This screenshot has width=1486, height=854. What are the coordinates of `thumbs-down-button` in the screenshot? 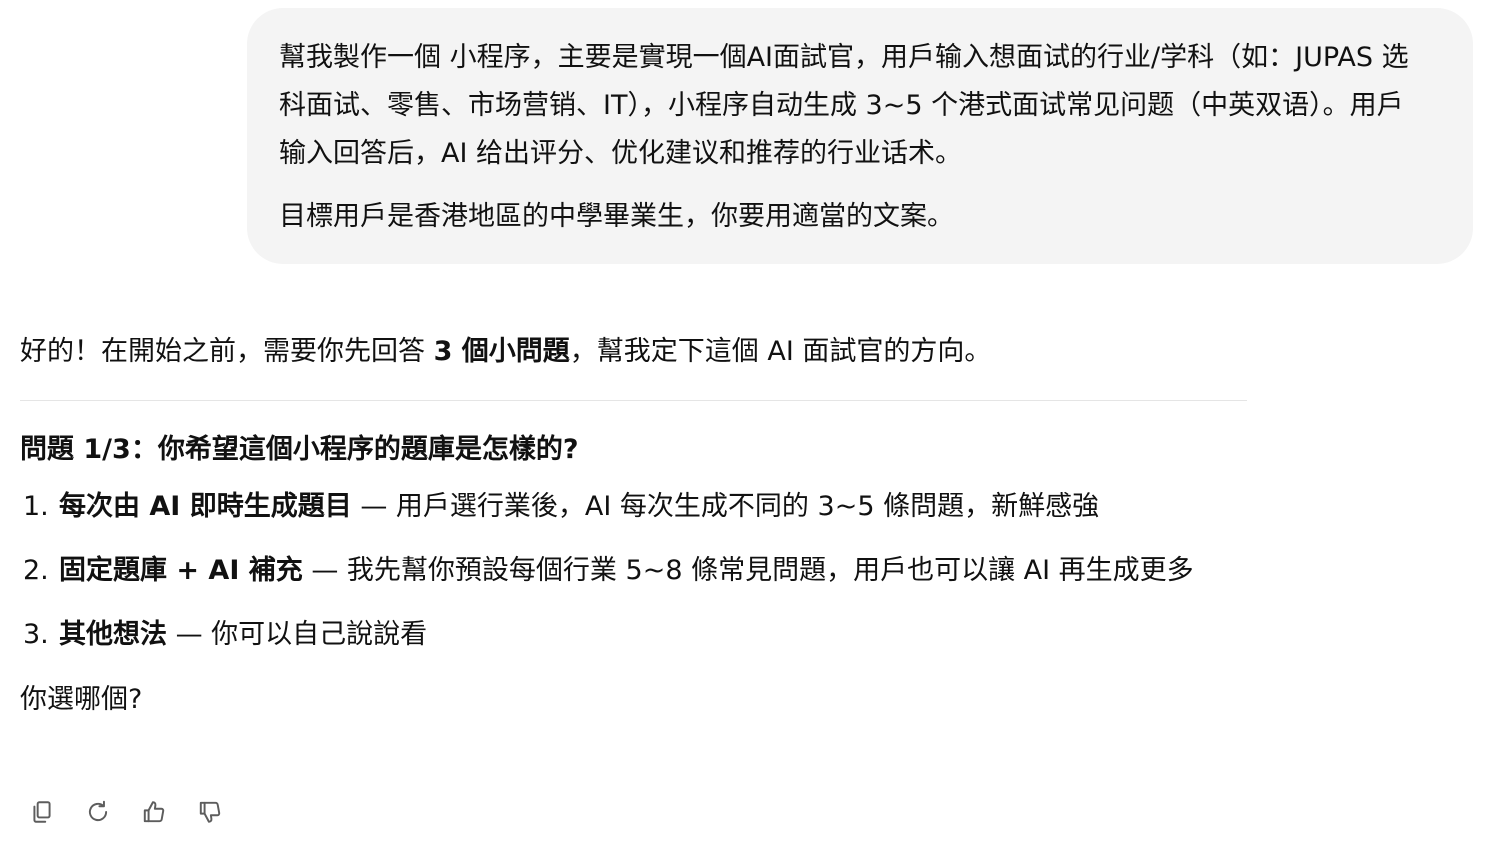 It's located at (210, 812).